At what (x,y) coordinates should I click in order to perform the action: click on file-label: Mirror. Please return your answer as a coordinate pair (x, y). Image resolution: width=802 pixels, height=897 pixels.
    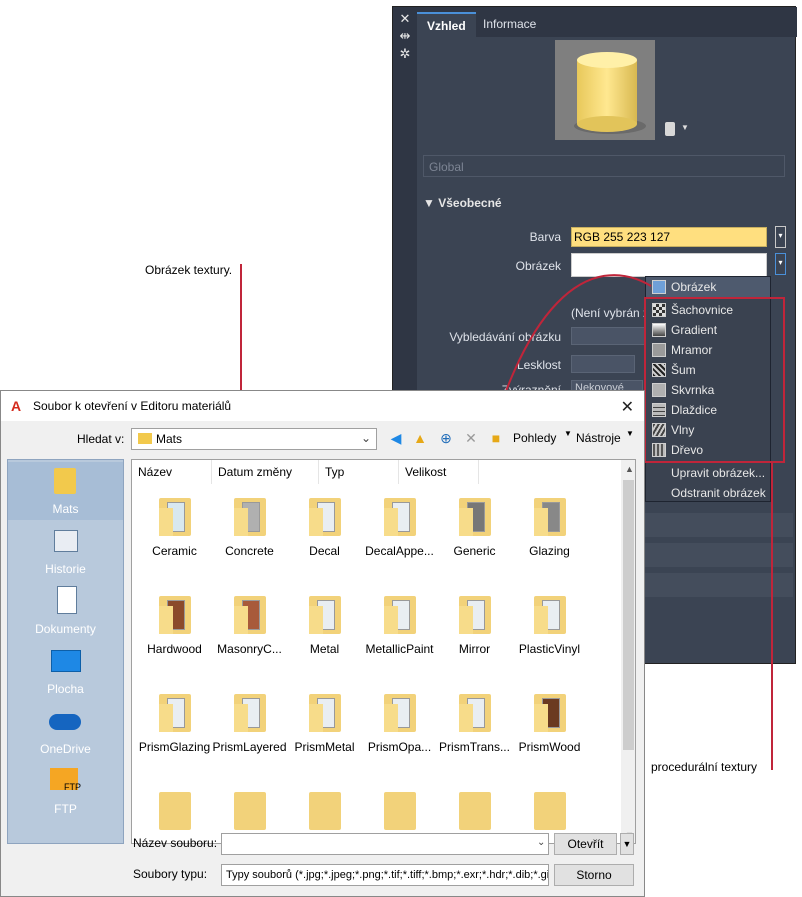
    Looking at the image, I should click on (474, 649).